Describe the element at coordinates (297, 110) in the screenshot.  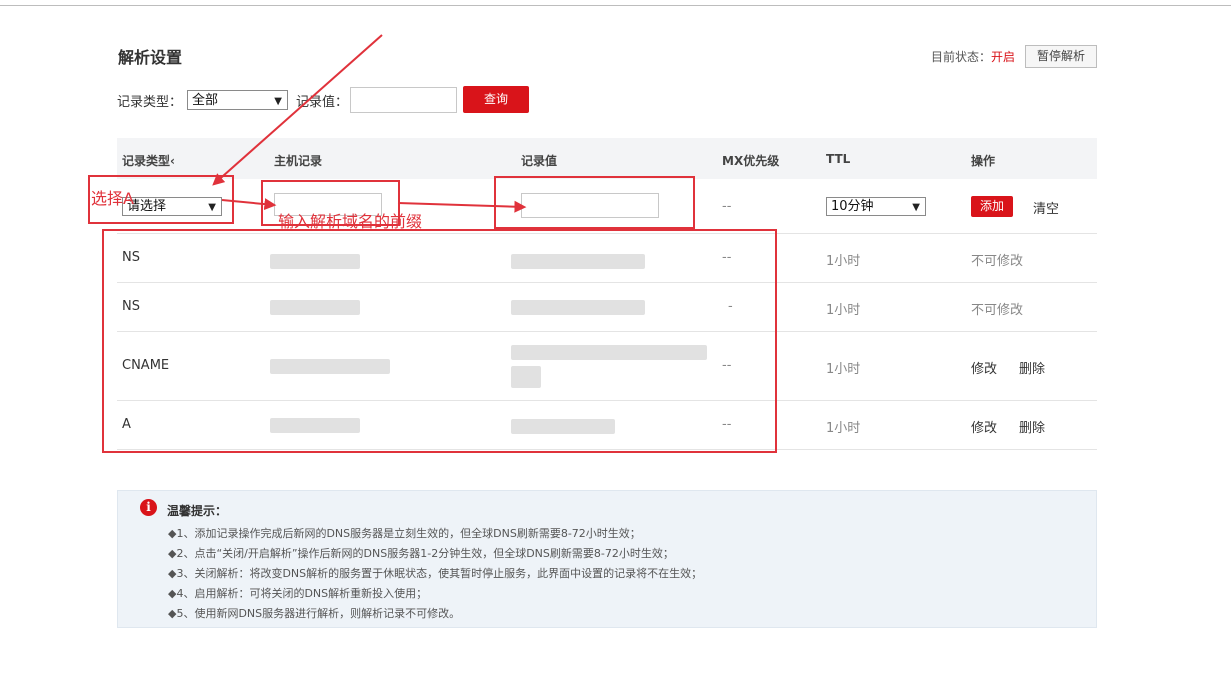
I see `arrow-to-type-select` at that location.